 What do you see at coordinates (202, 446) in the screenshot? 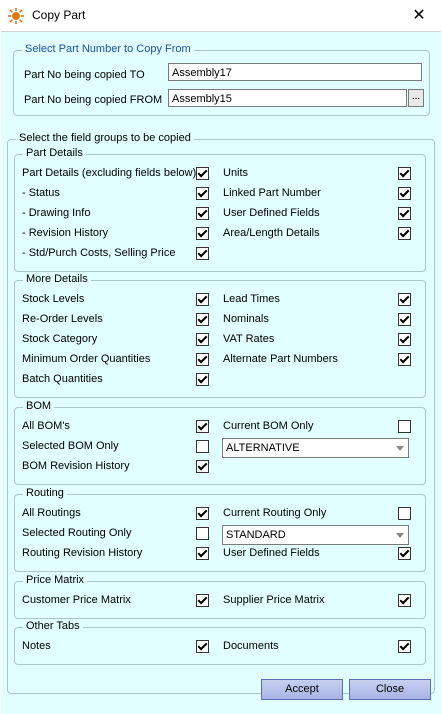
I see `bom-left-1-checkbox` at bounding box center [202, 446].